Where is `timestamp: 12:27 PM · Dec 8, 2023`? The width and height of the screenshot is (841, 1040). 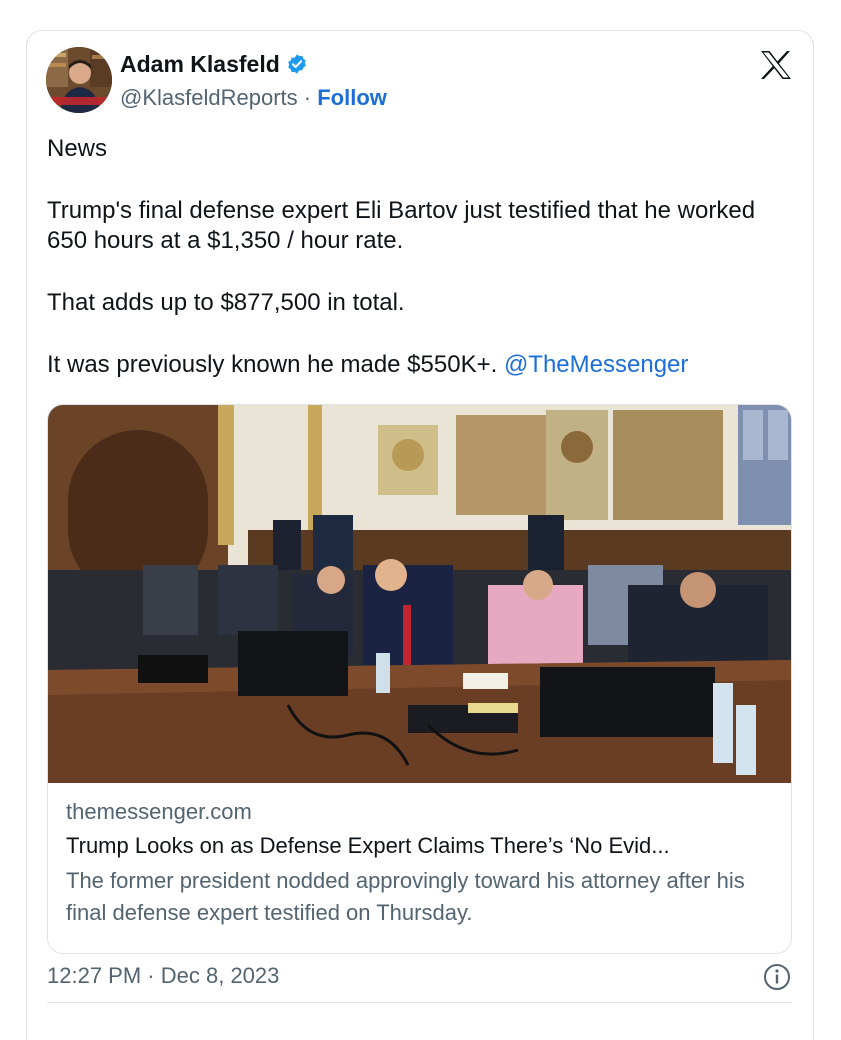
timestamp: 12:27 PM · Dec 8, 2023 is located at coordinates (163, 976).